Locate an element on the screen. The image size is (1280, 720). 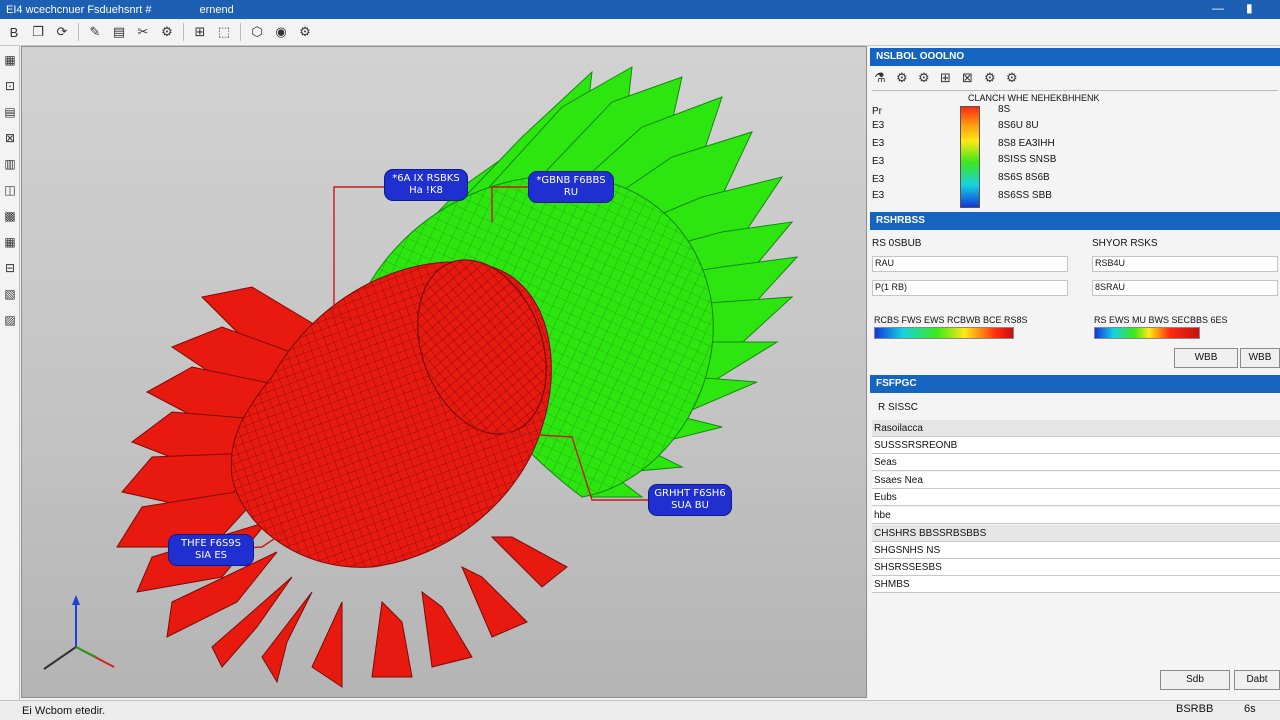
callout-label: *6A IX RSBKS Ha !K8 is located at coordinates (426, 185).